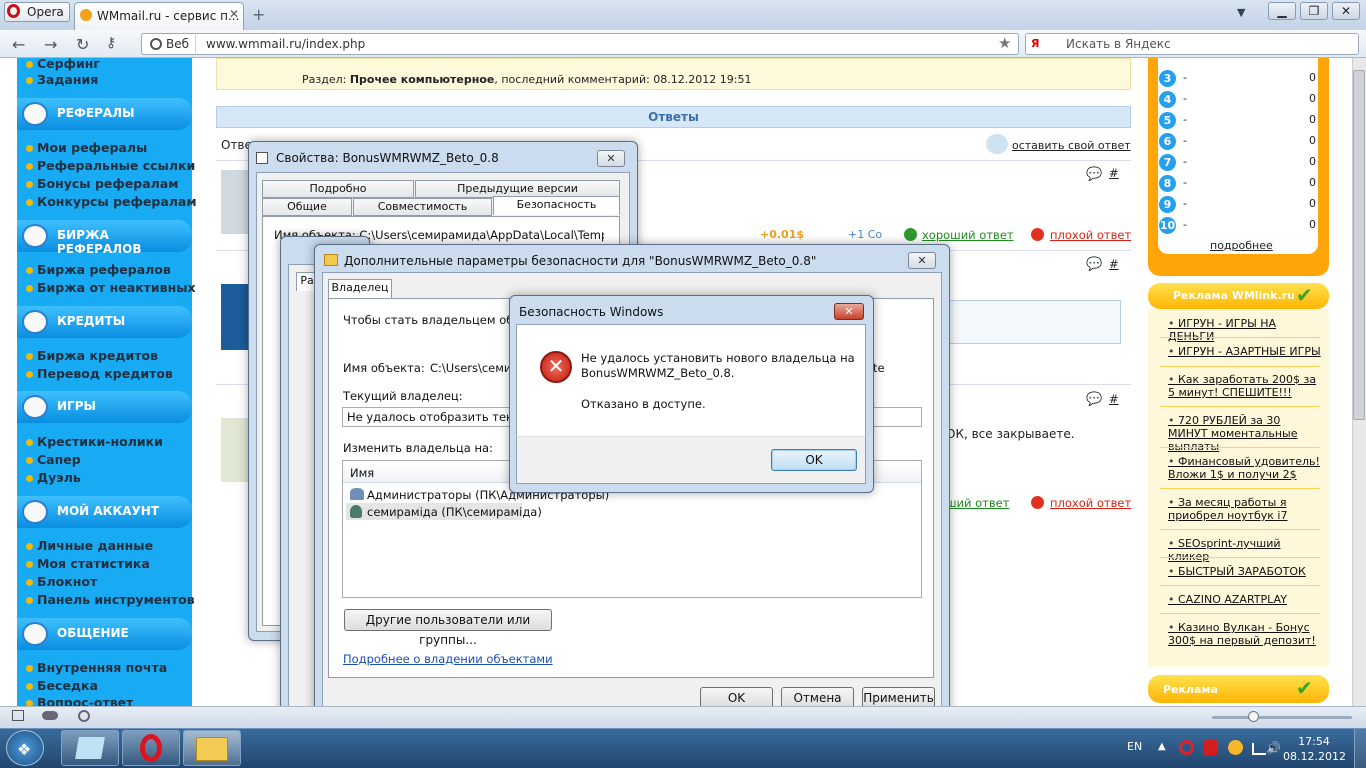  Describe the element at coordinates (1282, 11) in the screenshot. I see `minimize-button: ▁` at that location.